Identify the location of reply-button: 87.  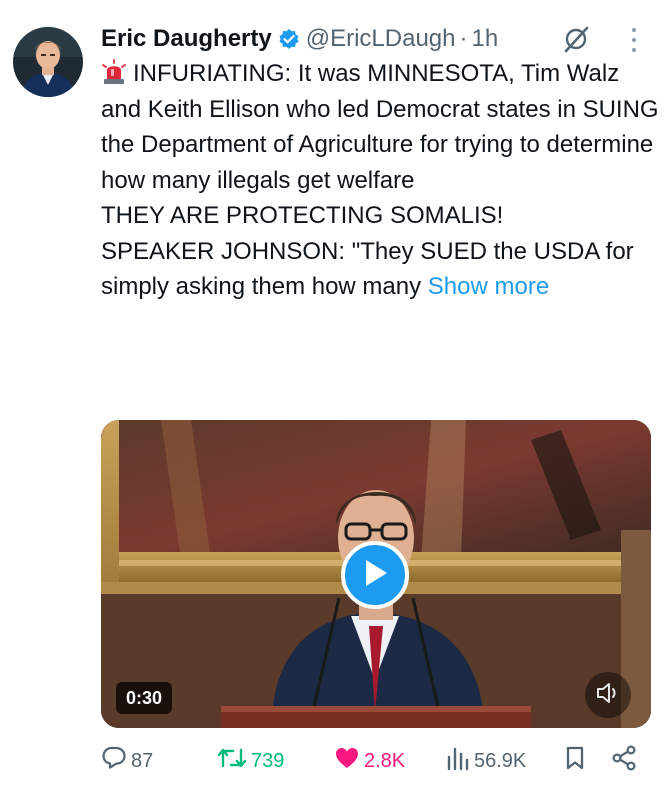
(127, 761).